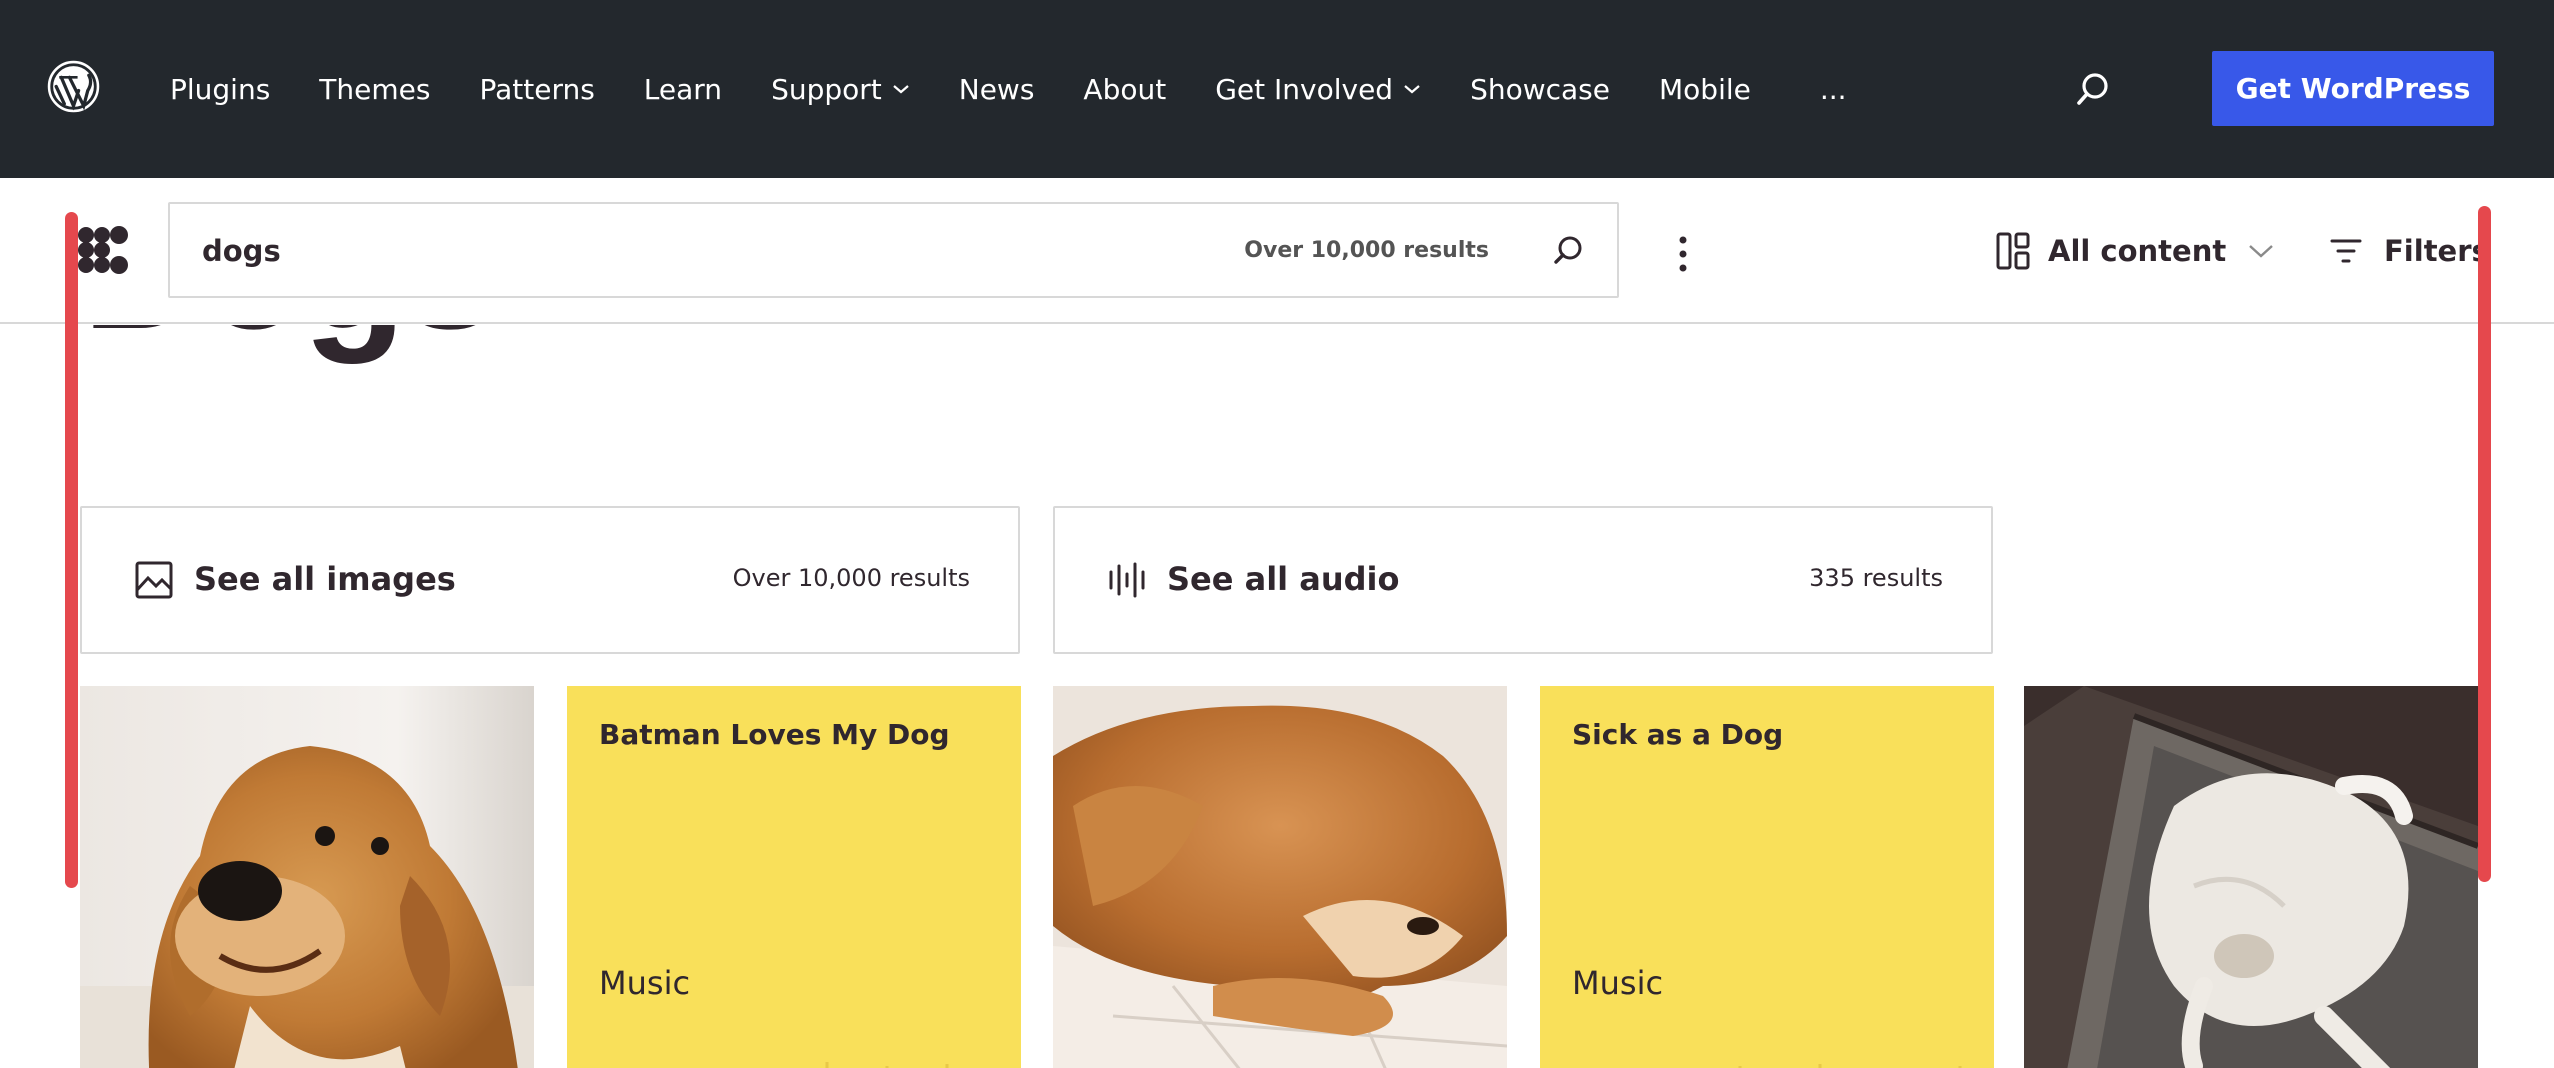 The width and height of the screenshot is (2554, 1068). I want to click on audio-result-card: Batman Loves My Dog Music, so click(794, 877).